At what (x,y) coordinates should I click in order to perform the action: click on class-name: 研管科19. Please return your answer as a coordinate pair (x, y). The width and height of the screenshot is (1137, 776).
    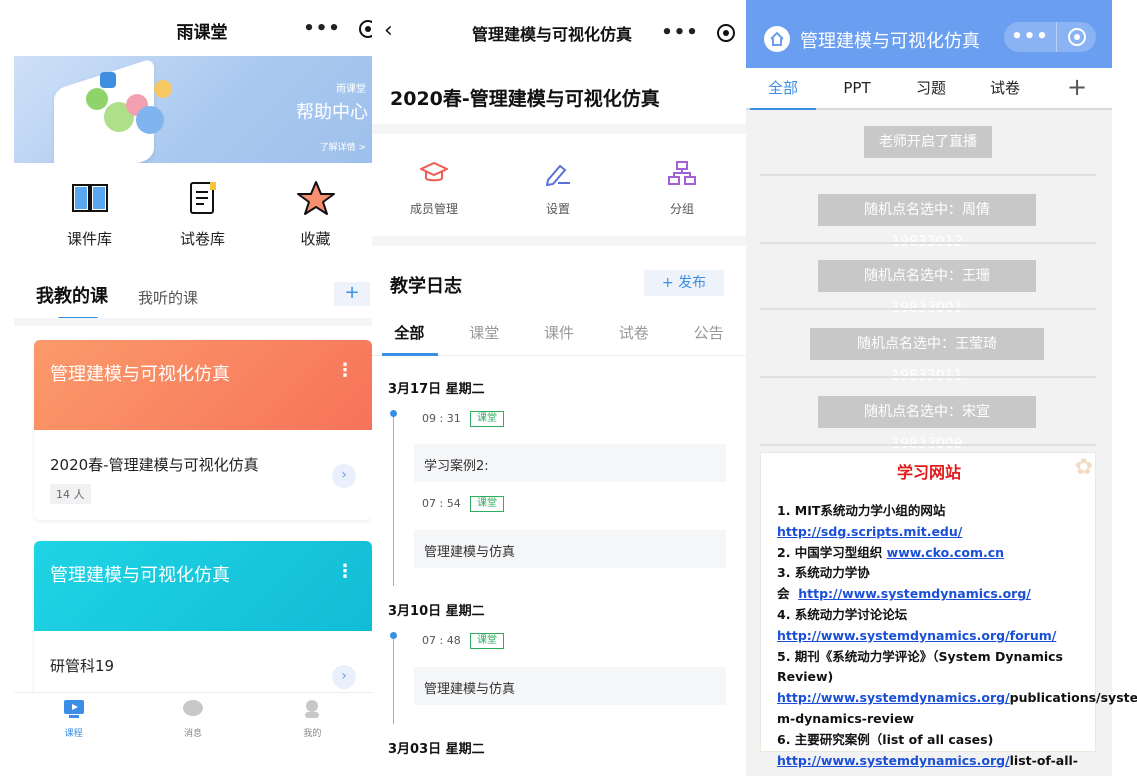
    Looking at the image, I should click on (82, 666).